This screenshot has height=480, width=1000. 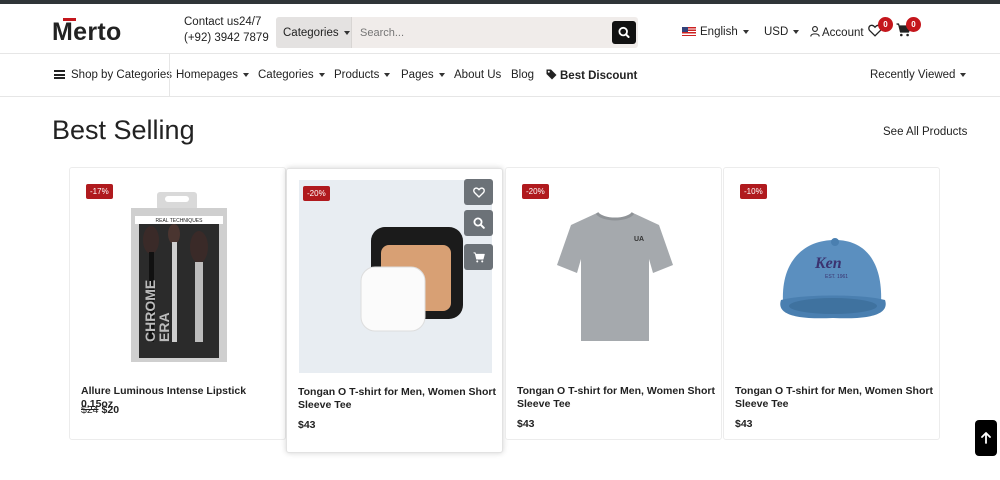 I want to click on account-label: Account, so click(x=843, y=33).